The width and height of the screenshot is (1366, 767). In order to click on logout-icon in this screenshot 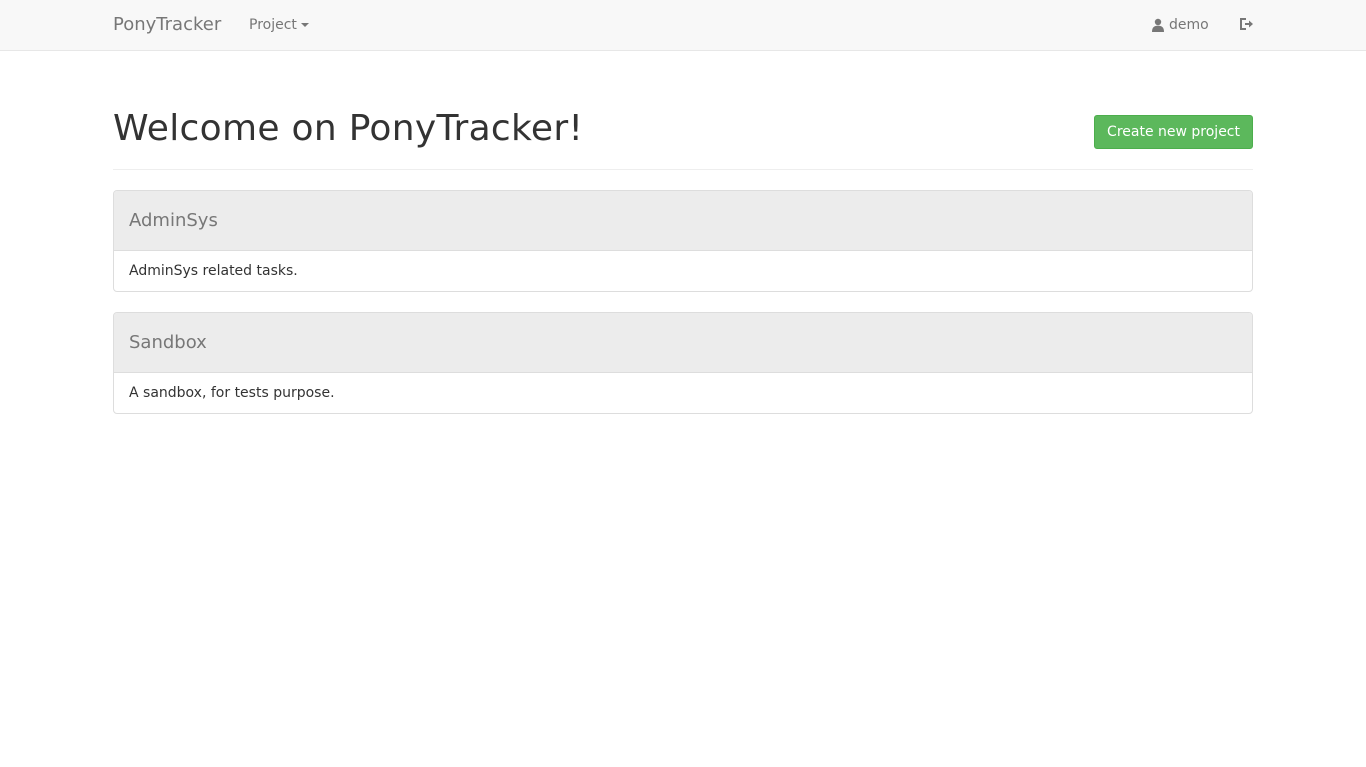, I will do `click(1246, 24)`.